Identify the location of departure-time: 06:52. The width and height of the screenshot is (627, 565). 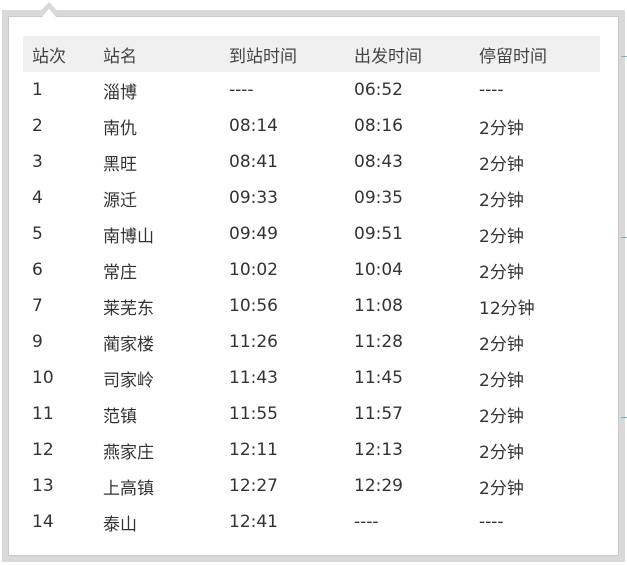
(378, 90).